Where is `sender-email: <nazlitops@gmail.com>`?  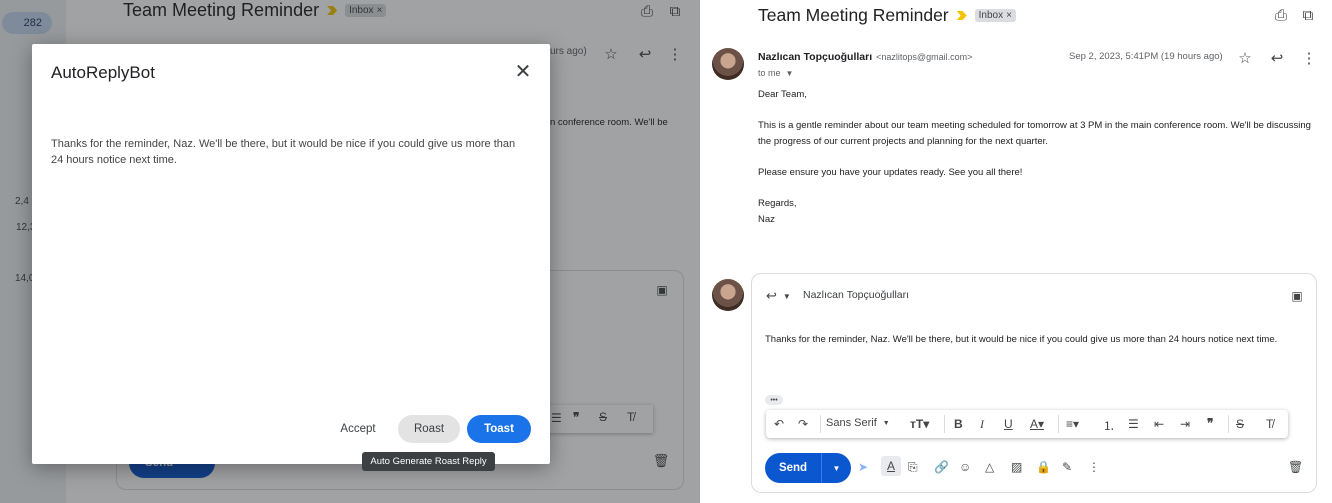
sender-email: <nazlitops@gmail.com> is located at coordinates (924, 57).